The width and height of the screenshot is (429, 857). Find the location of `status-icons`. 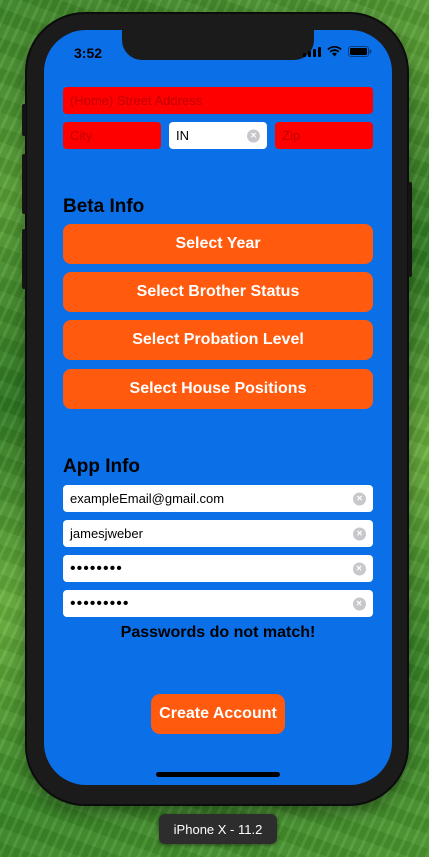

status-icons is located at coordinates (337, 51).